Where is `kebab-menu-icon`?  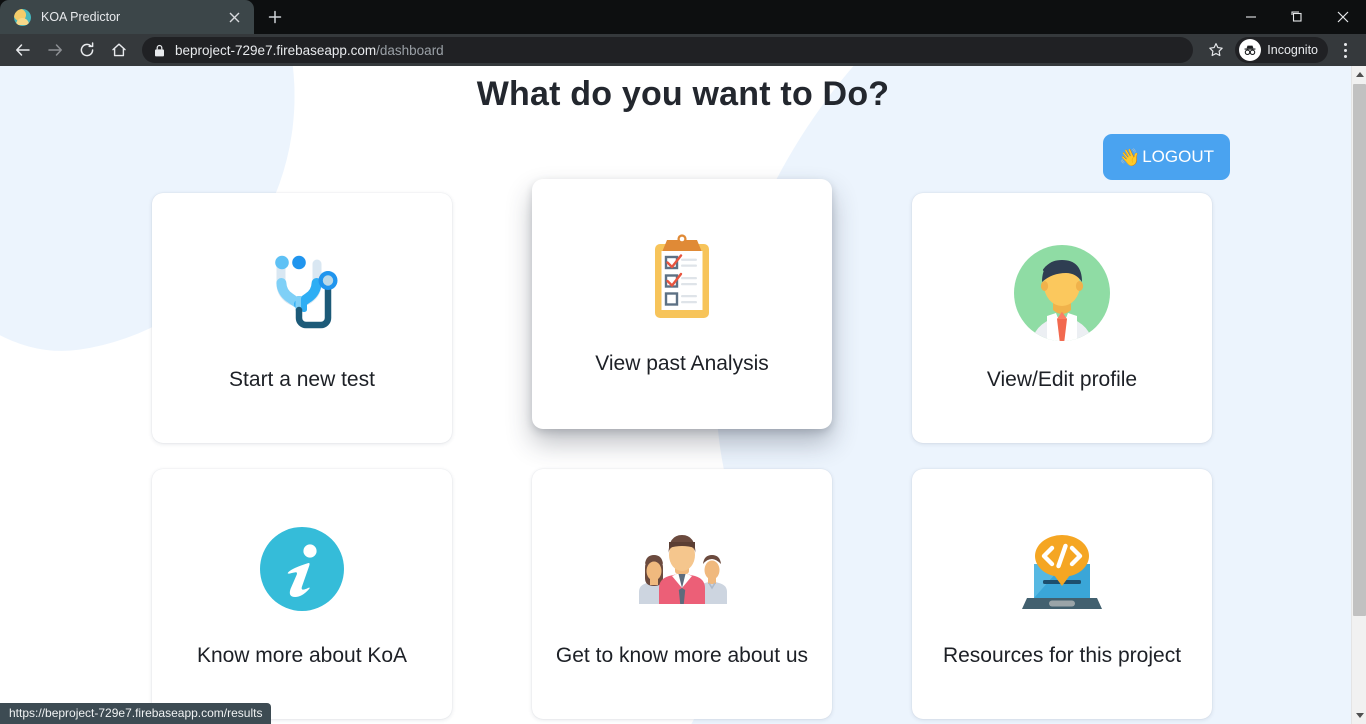
kebab-menu-icon is located at coordinates (1345, 50).